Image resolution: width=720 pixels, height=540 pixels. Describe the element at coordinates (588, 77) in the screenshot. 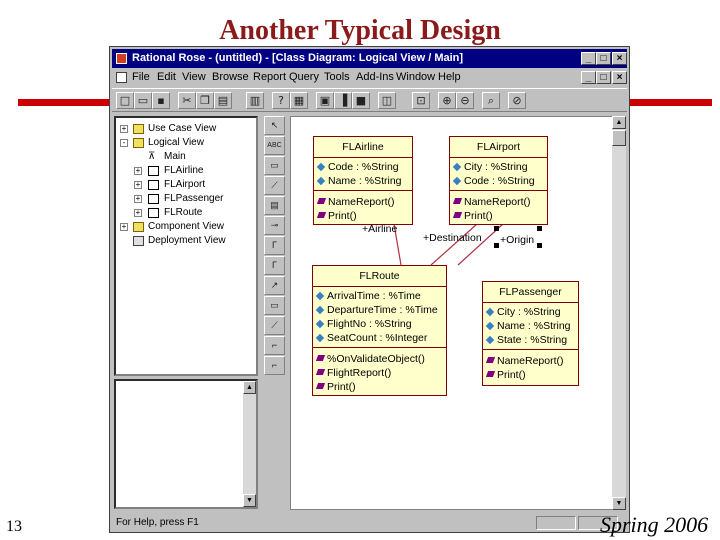

I see `doc-minimize-button: _` at that location.